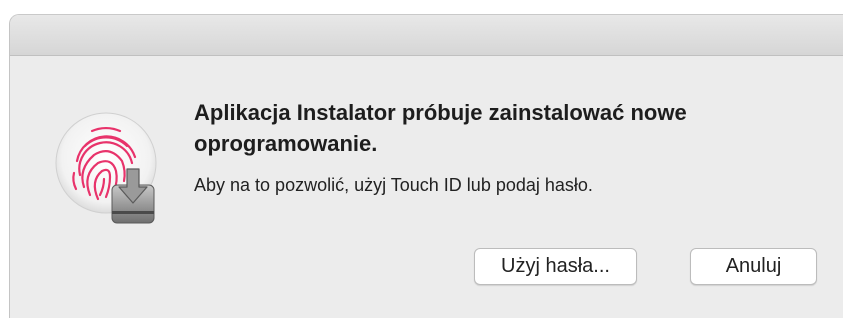 Image resolution: width=843 pixels, height=318 pixels. Describe the element at coordinates (110, 169) in the screenshot. I see `touch-id-icon` at that location.